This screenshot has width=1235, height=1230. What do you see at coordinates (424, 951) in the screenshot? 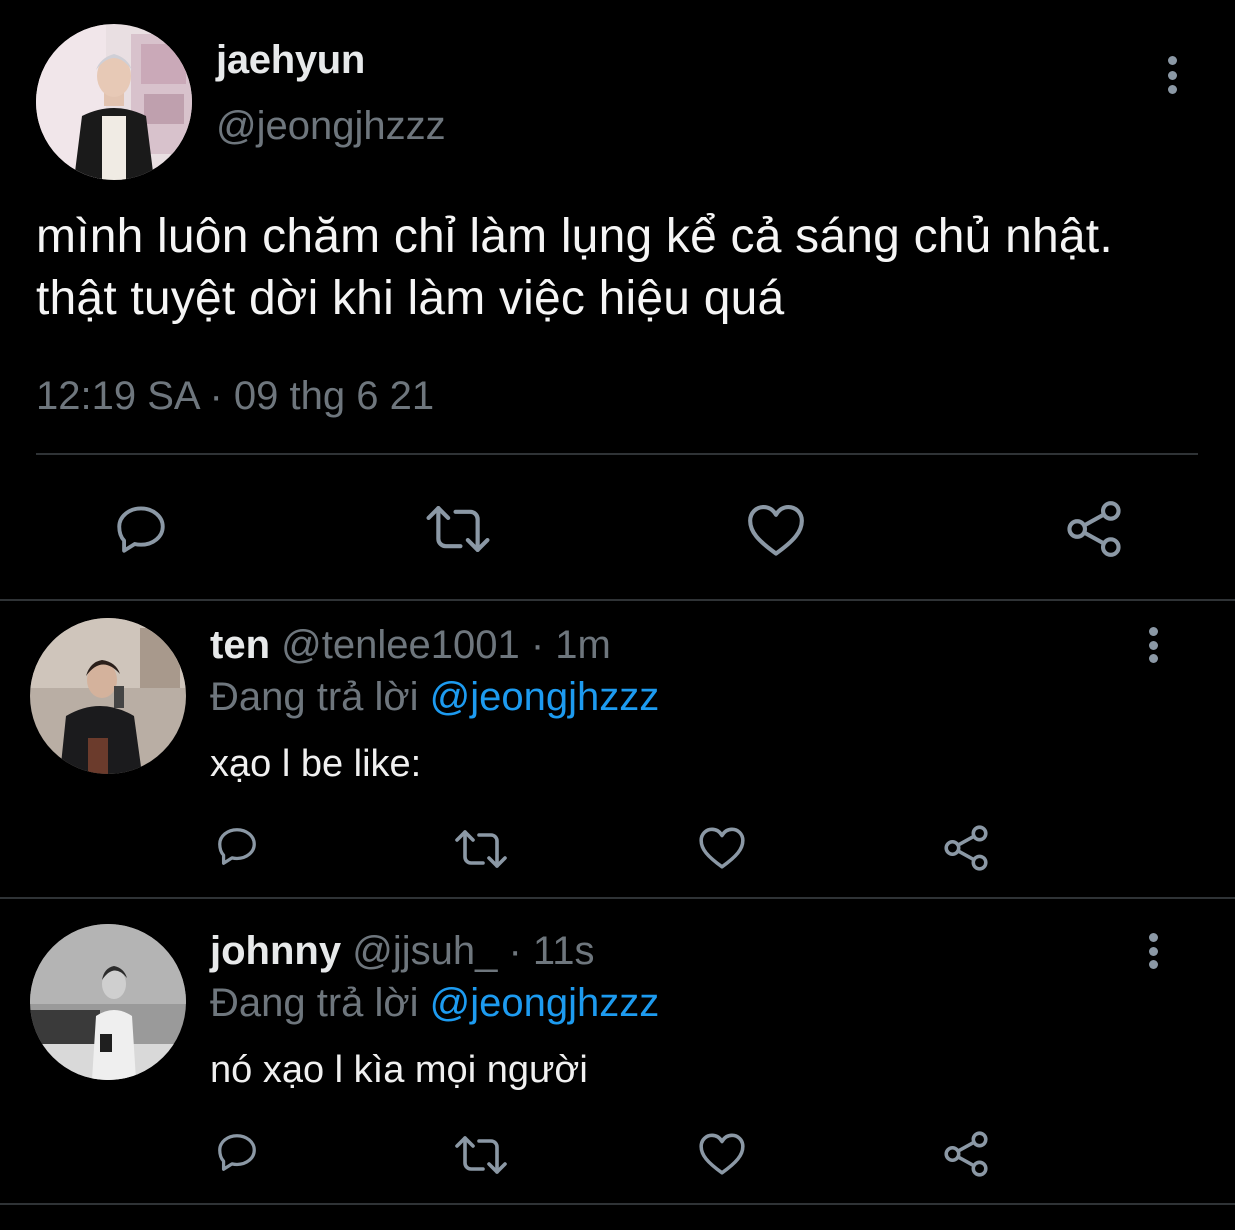
I see `user-handle: @jjsuh_` at bounding box center [424, 951].